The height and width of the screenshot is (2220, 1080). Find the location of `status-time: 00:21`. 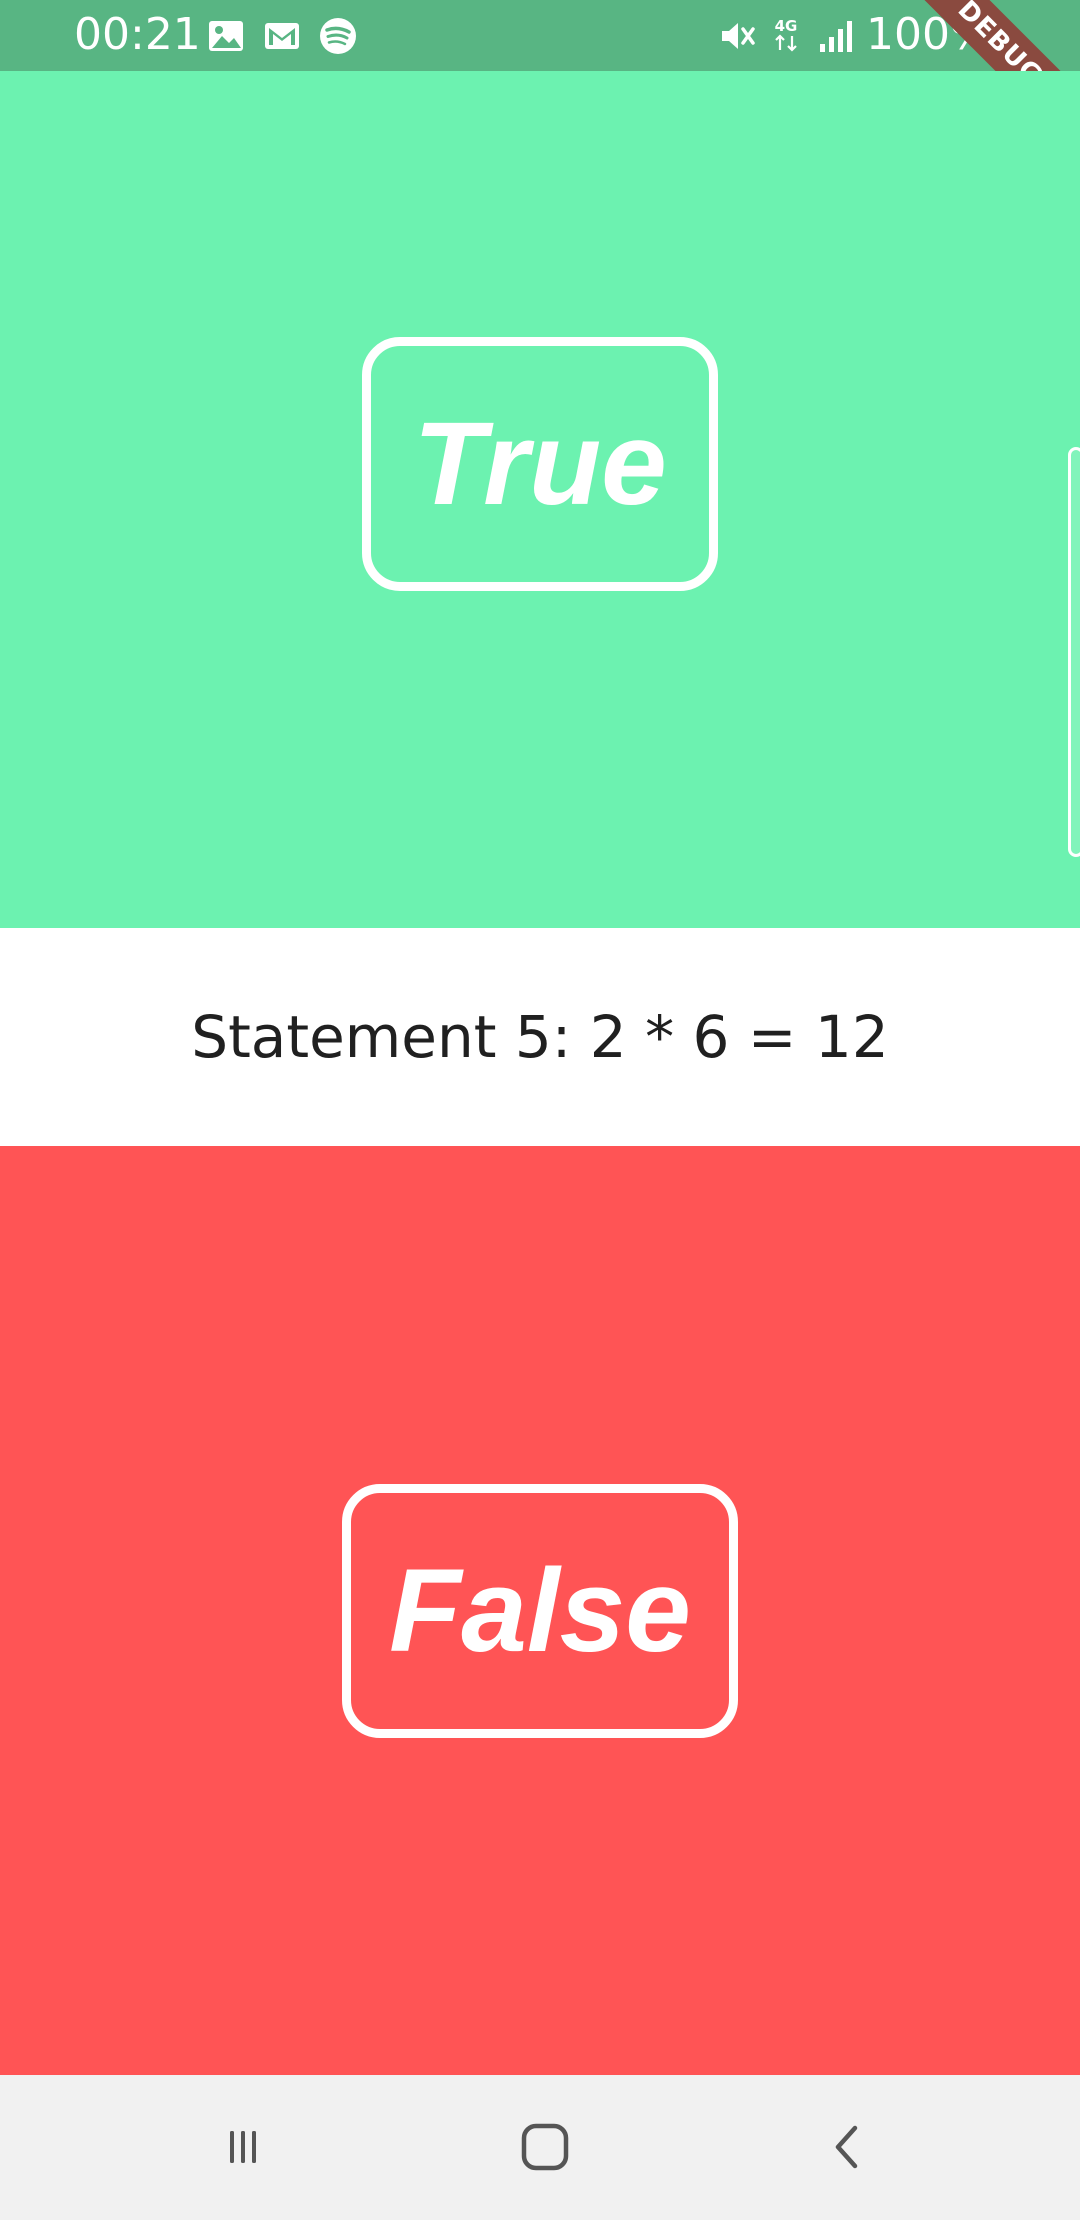

status-time: 00:21 is located at coordinates (137, 34).